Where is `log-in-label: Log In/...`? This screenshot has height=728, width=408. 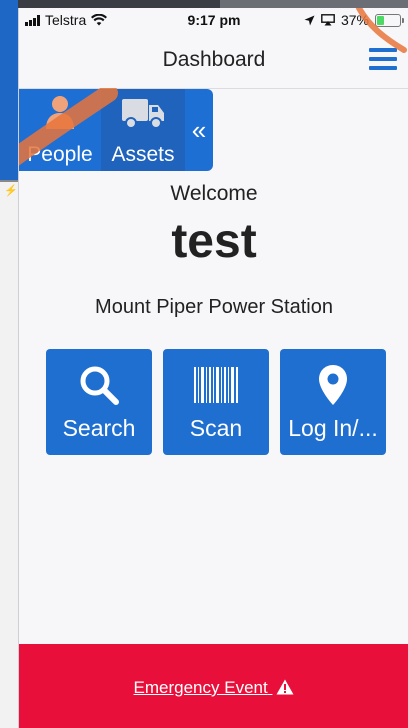 log-in-label: Log In/... is located at coordinates (333, 428).